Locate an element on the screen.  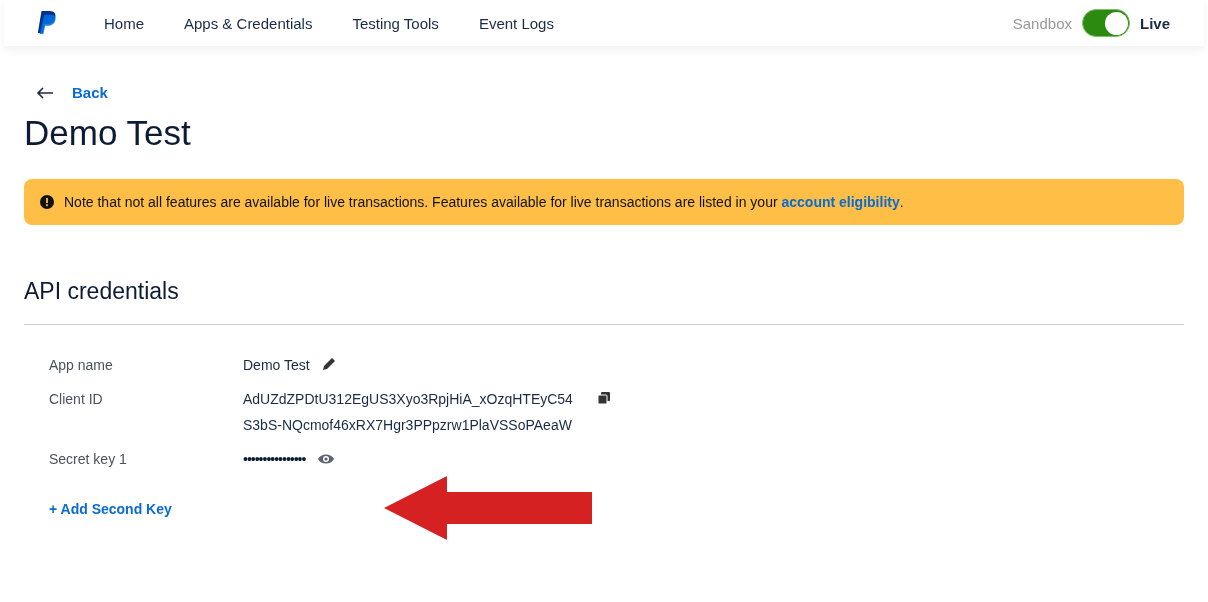
nav-link: Home is located at coordinates (124, 23).